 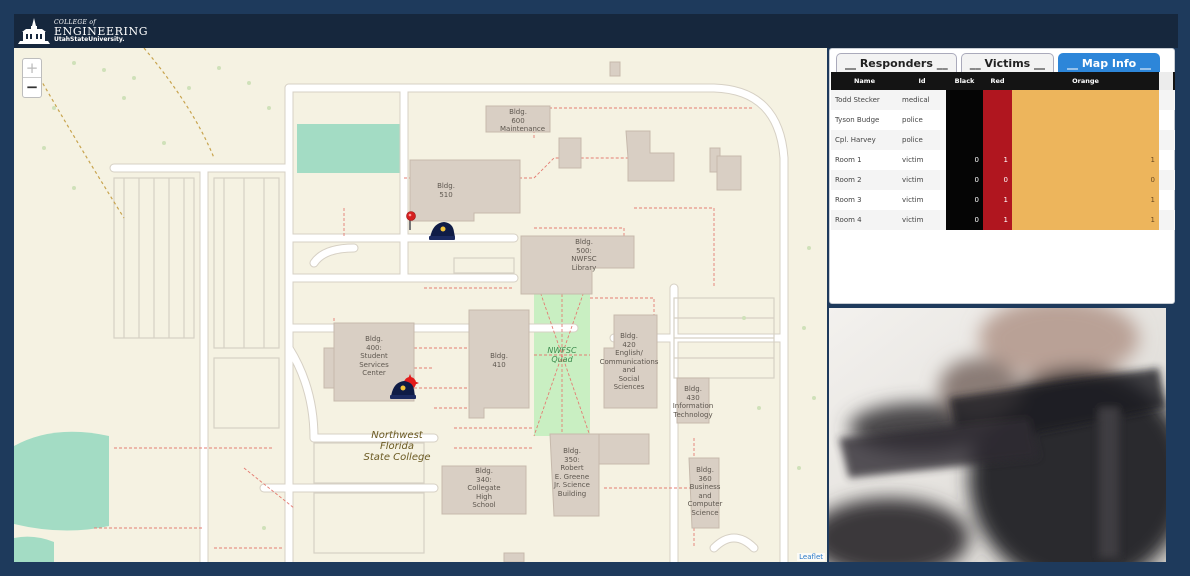 What do you see at coordinates (857, 100) in the screenshot?
I see `cell-name: Todd Stecker` at bounding box center [857, 100].